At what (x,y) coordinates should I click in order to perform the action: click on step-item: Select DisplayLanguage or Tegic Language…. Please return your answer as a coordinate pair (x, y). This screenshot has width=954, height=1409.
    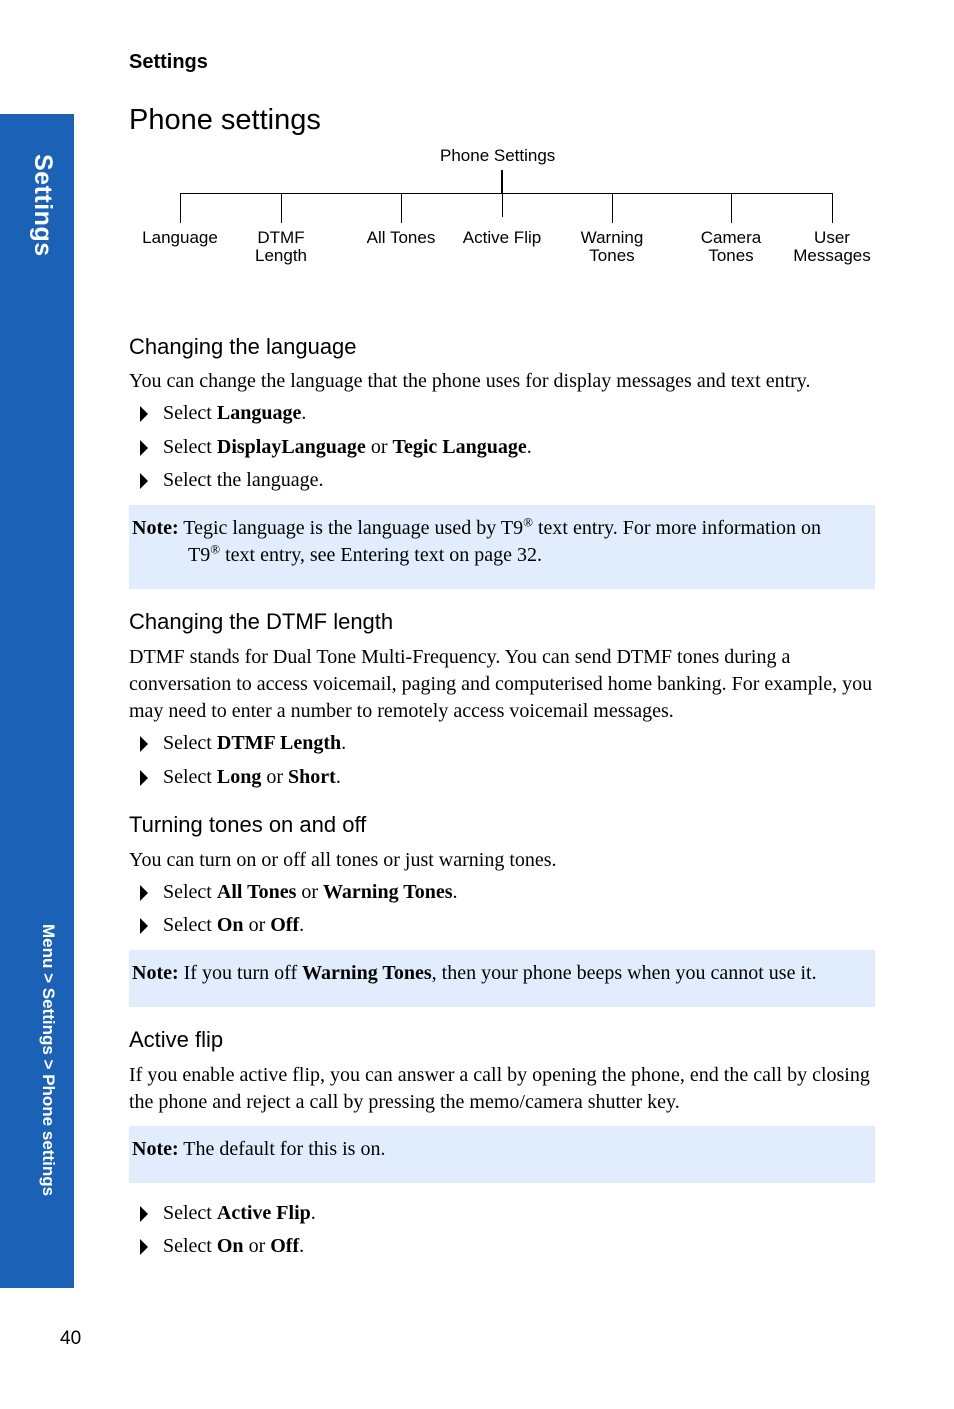
    Looking at the image, I should click on (336, 447).